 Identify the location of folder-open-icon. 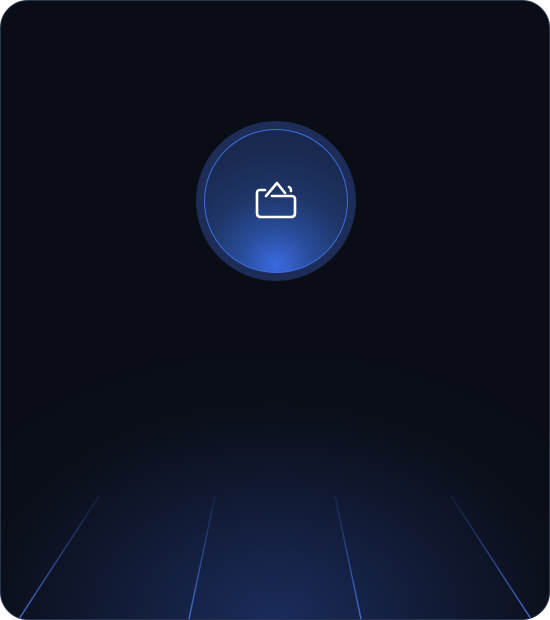
(276, 200).